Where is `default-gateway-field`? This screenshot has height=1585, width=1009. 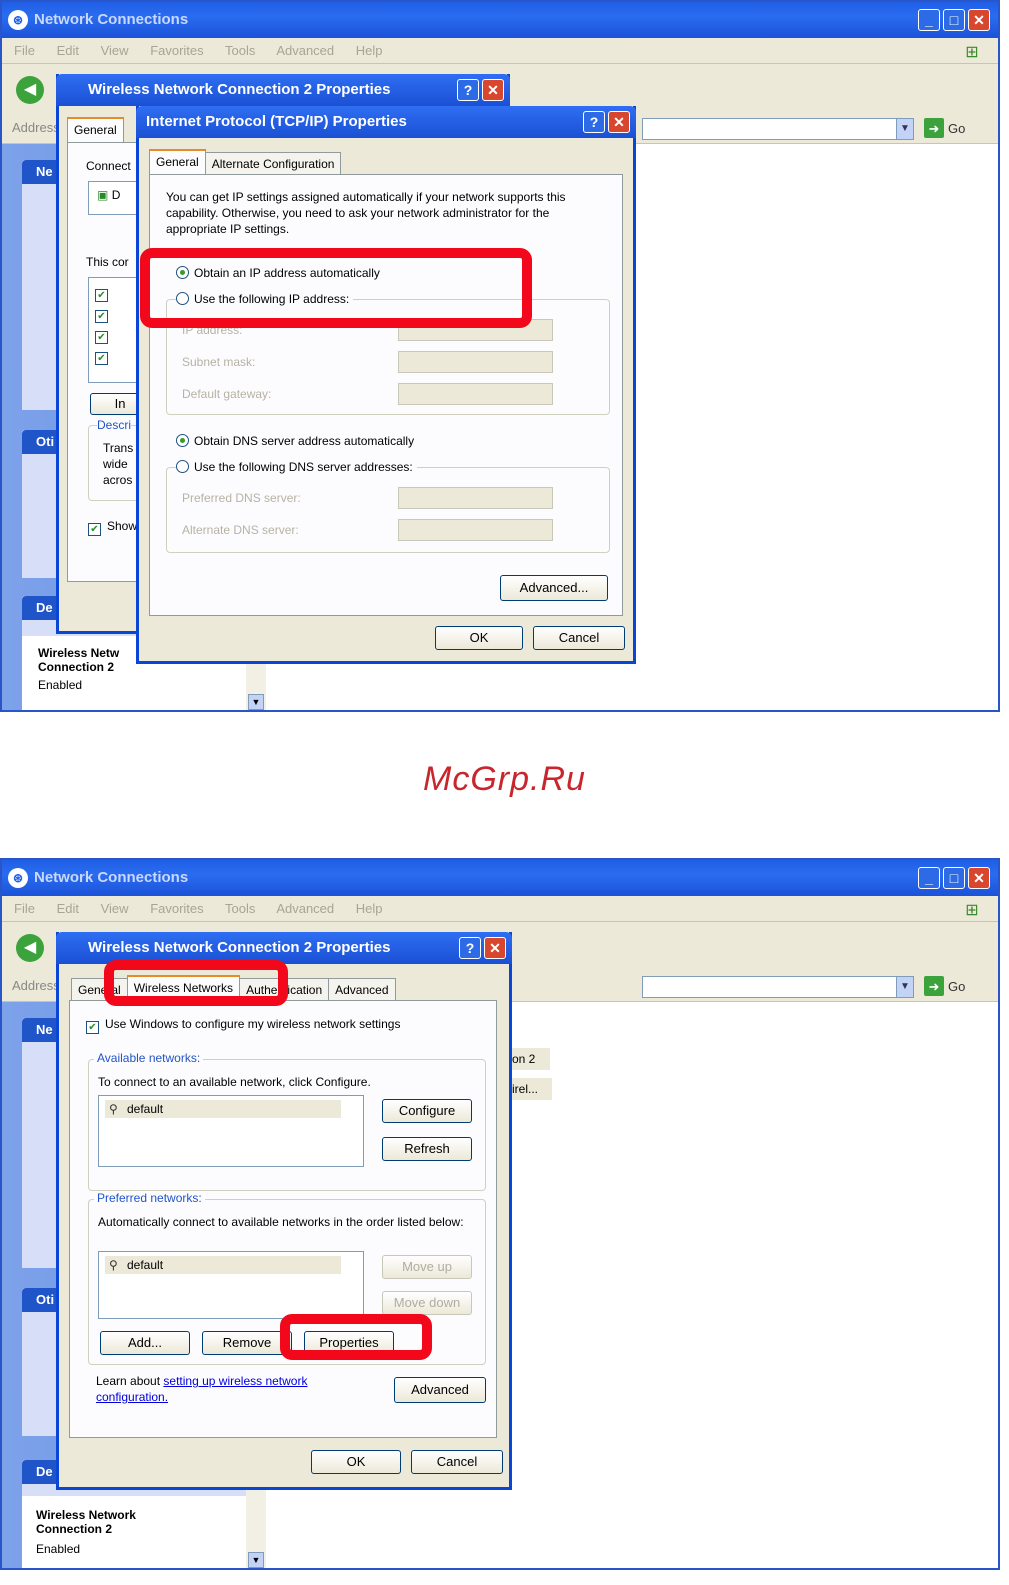 default-gateway-field is located at coordinates (475, 394).